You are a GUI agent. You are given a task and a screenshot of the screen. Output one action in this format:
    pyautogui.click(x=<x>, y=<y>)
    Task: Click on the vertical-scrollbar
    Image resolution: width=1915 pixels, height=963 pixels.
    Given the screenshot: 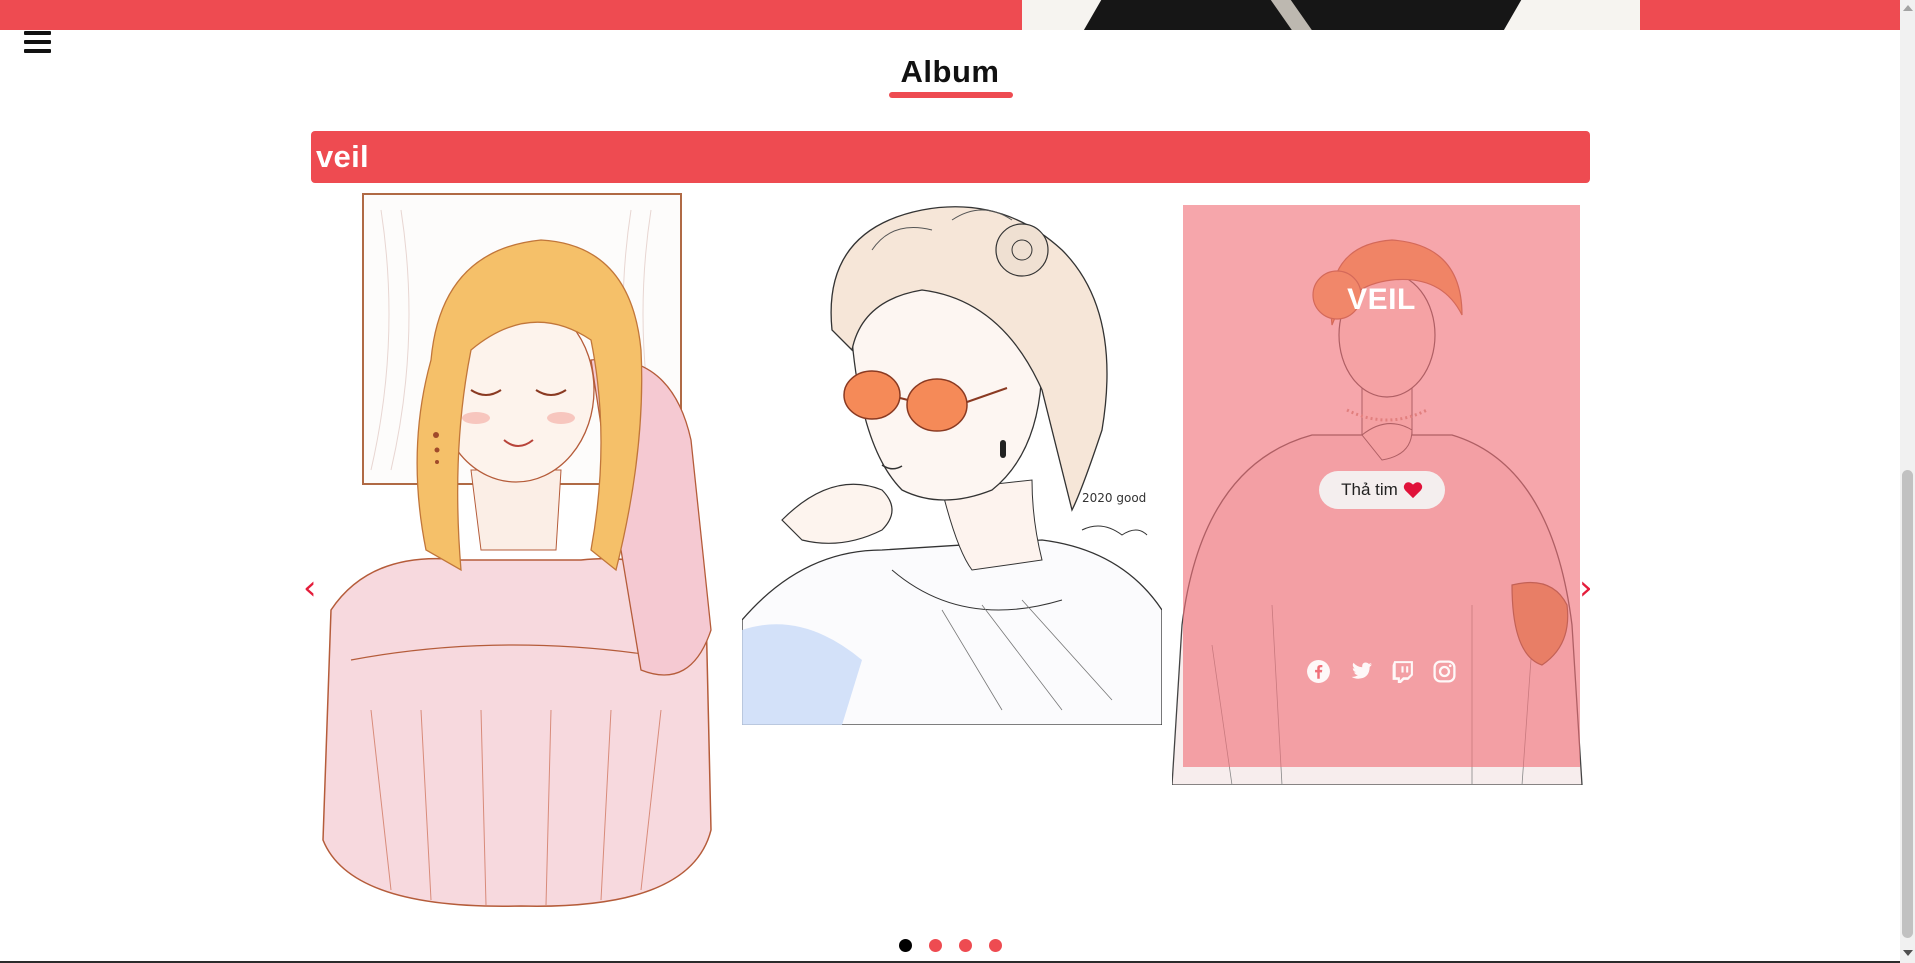 What is the action you would take?
    pyautogui.click(x=1907, y=481)
    